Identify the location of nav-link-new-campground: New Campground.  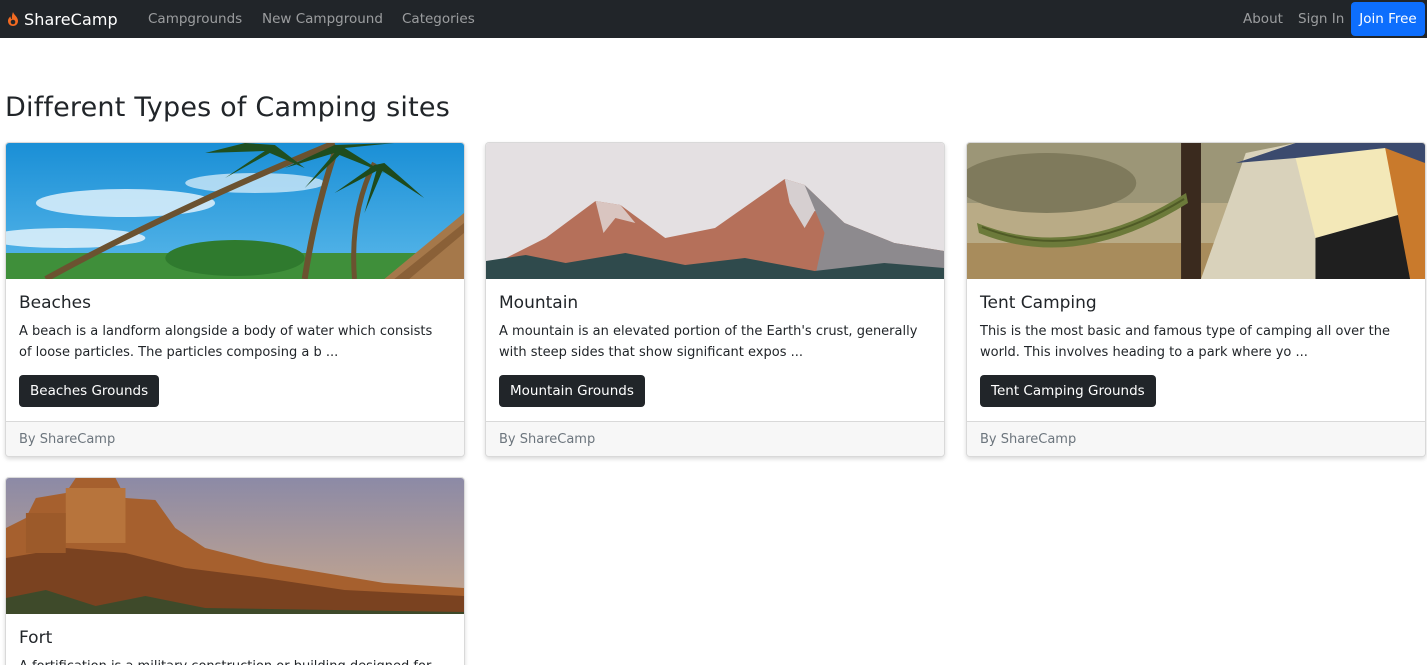
(322, 19).